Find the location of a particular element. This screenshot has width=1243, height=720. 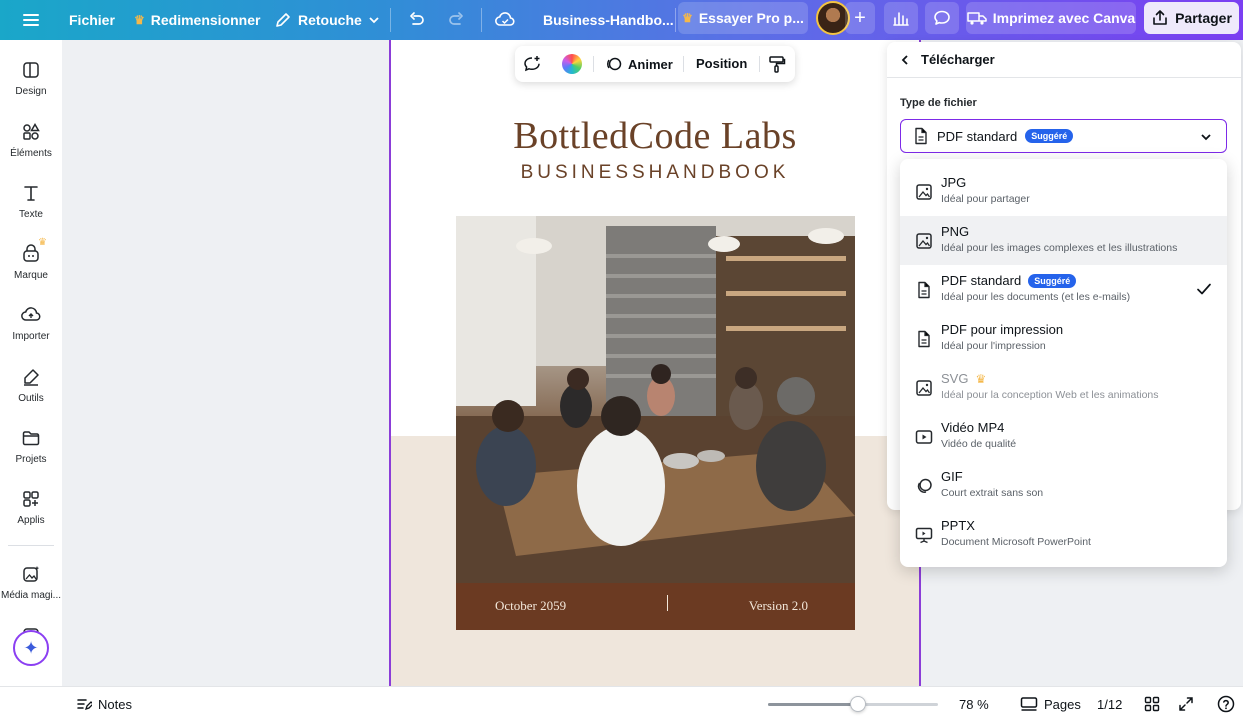

resize-button: ♛ Redimensionner is located at coordinates (197, 20).